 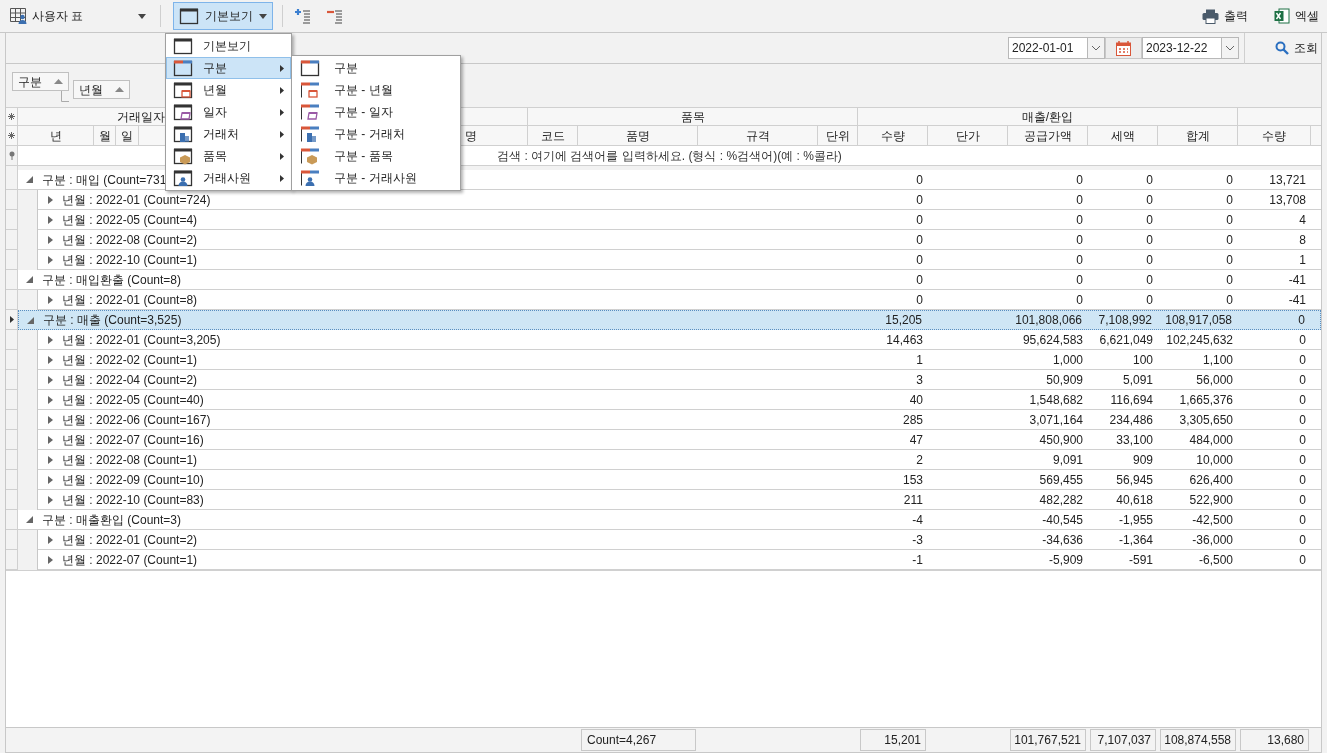 What do you see at coordinates (376, 134) in the screenshot?
I see `menu-item: 구분 - 거래처` at bounding box center [376, 134].